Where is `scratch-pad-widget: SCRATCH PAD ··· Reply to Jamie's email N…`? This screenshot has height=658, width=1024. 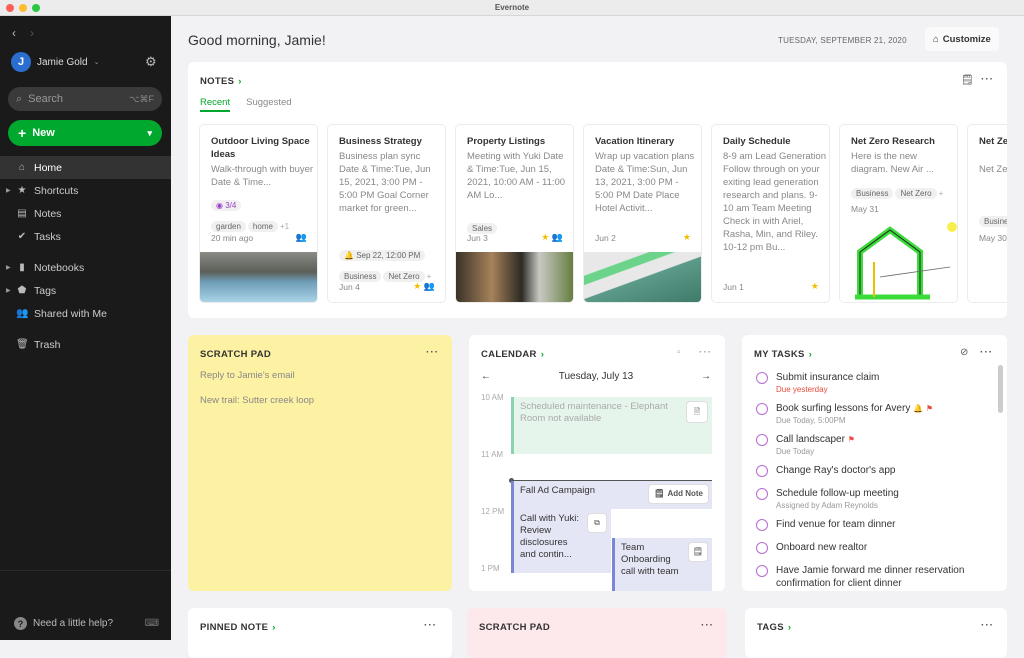 scratch-pad-widget: SCRATCH PAD ··· Reply to Jamie's email N… is located at coordinates (320, 463).